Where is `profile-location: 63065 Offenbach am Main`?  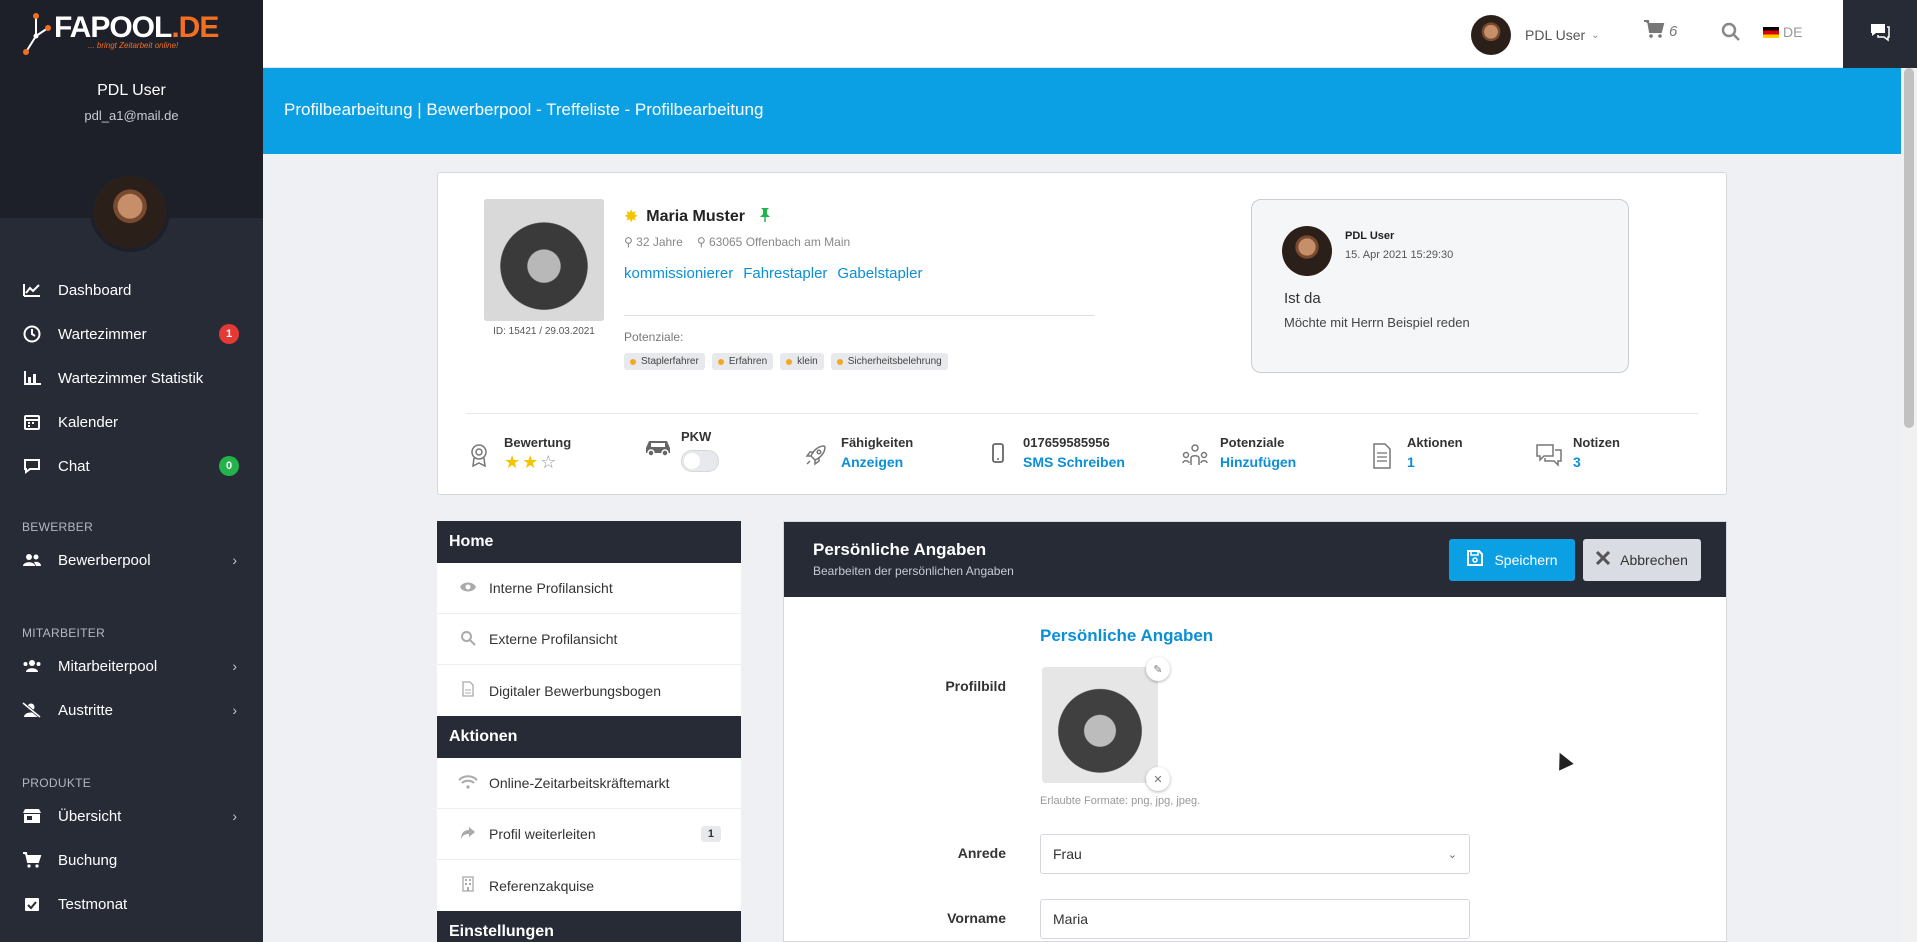
profile-location: 63065 Offenbach am Main is located at coordinates (779, 242).